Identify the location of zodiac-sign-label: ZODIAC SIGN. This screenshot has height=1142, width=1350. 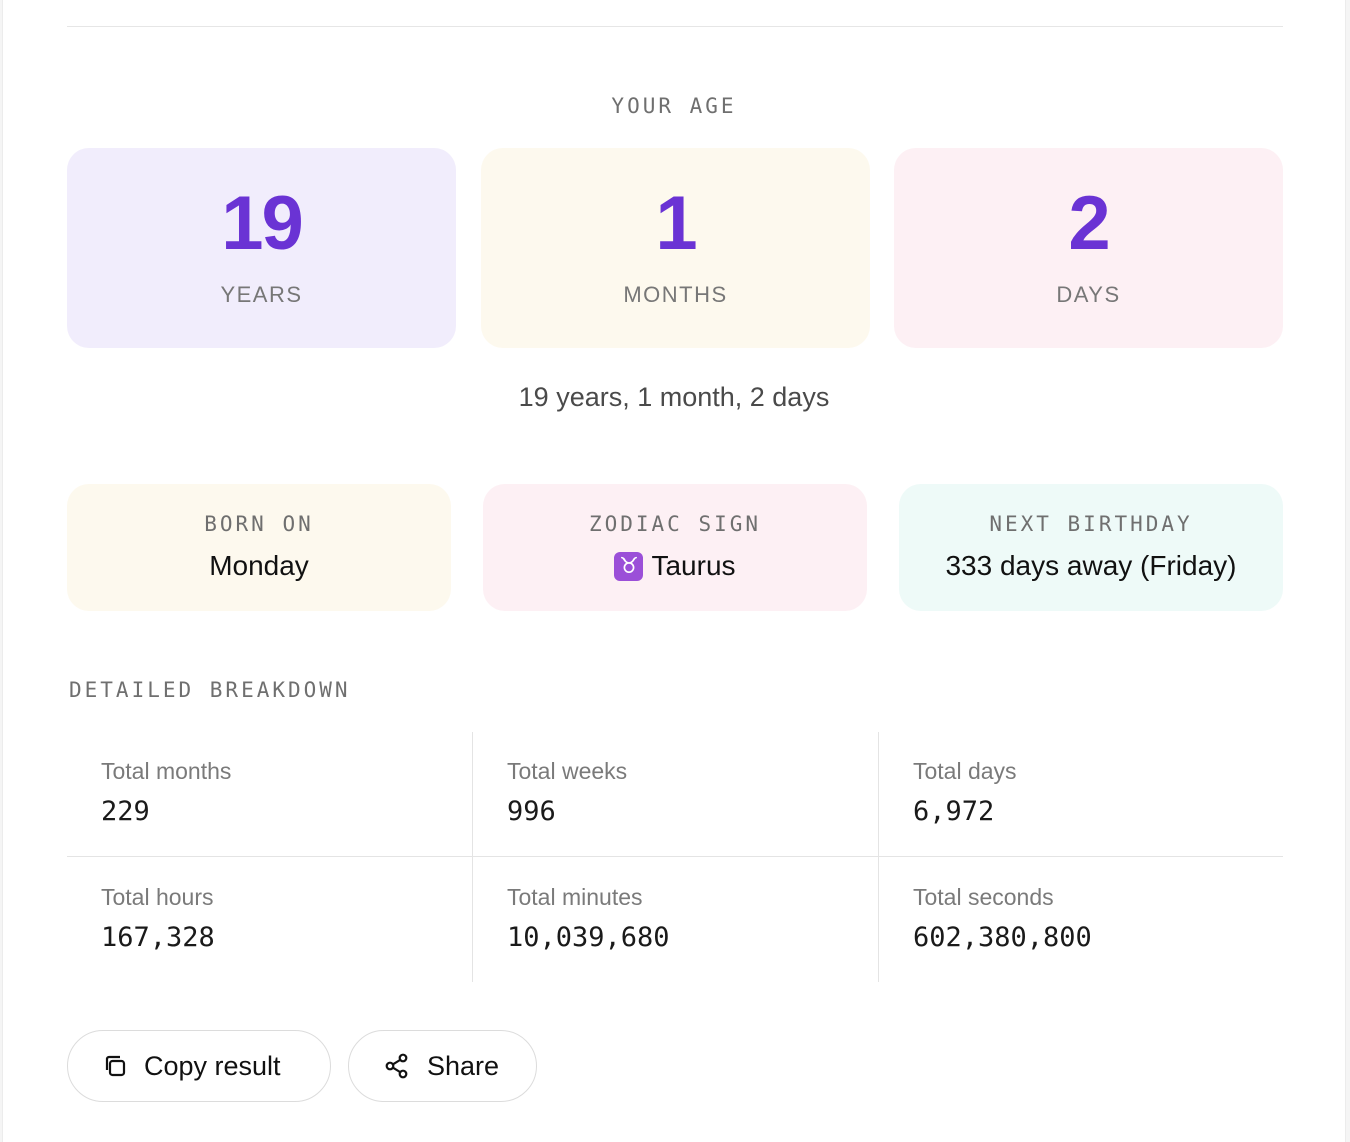
(675, 524).